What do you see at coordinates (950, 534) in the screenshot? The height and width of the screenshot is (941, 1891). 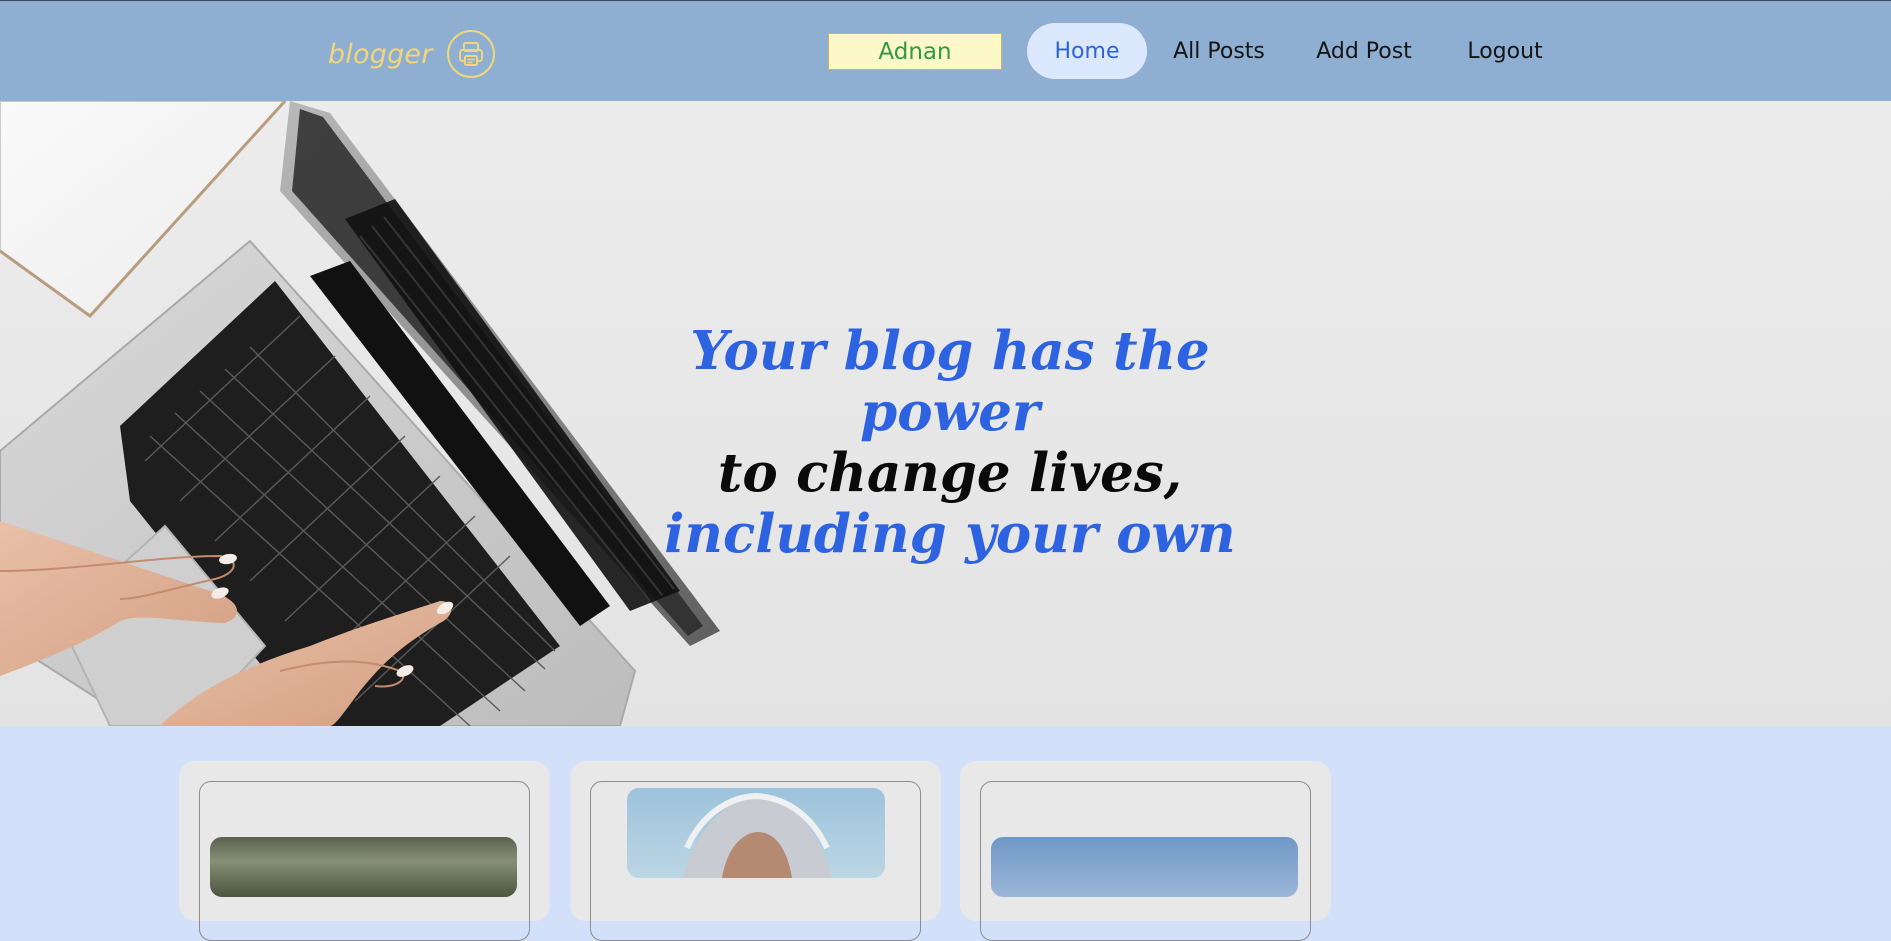 I see `hero-line-3: including your own` at bounding box center [950, 534].